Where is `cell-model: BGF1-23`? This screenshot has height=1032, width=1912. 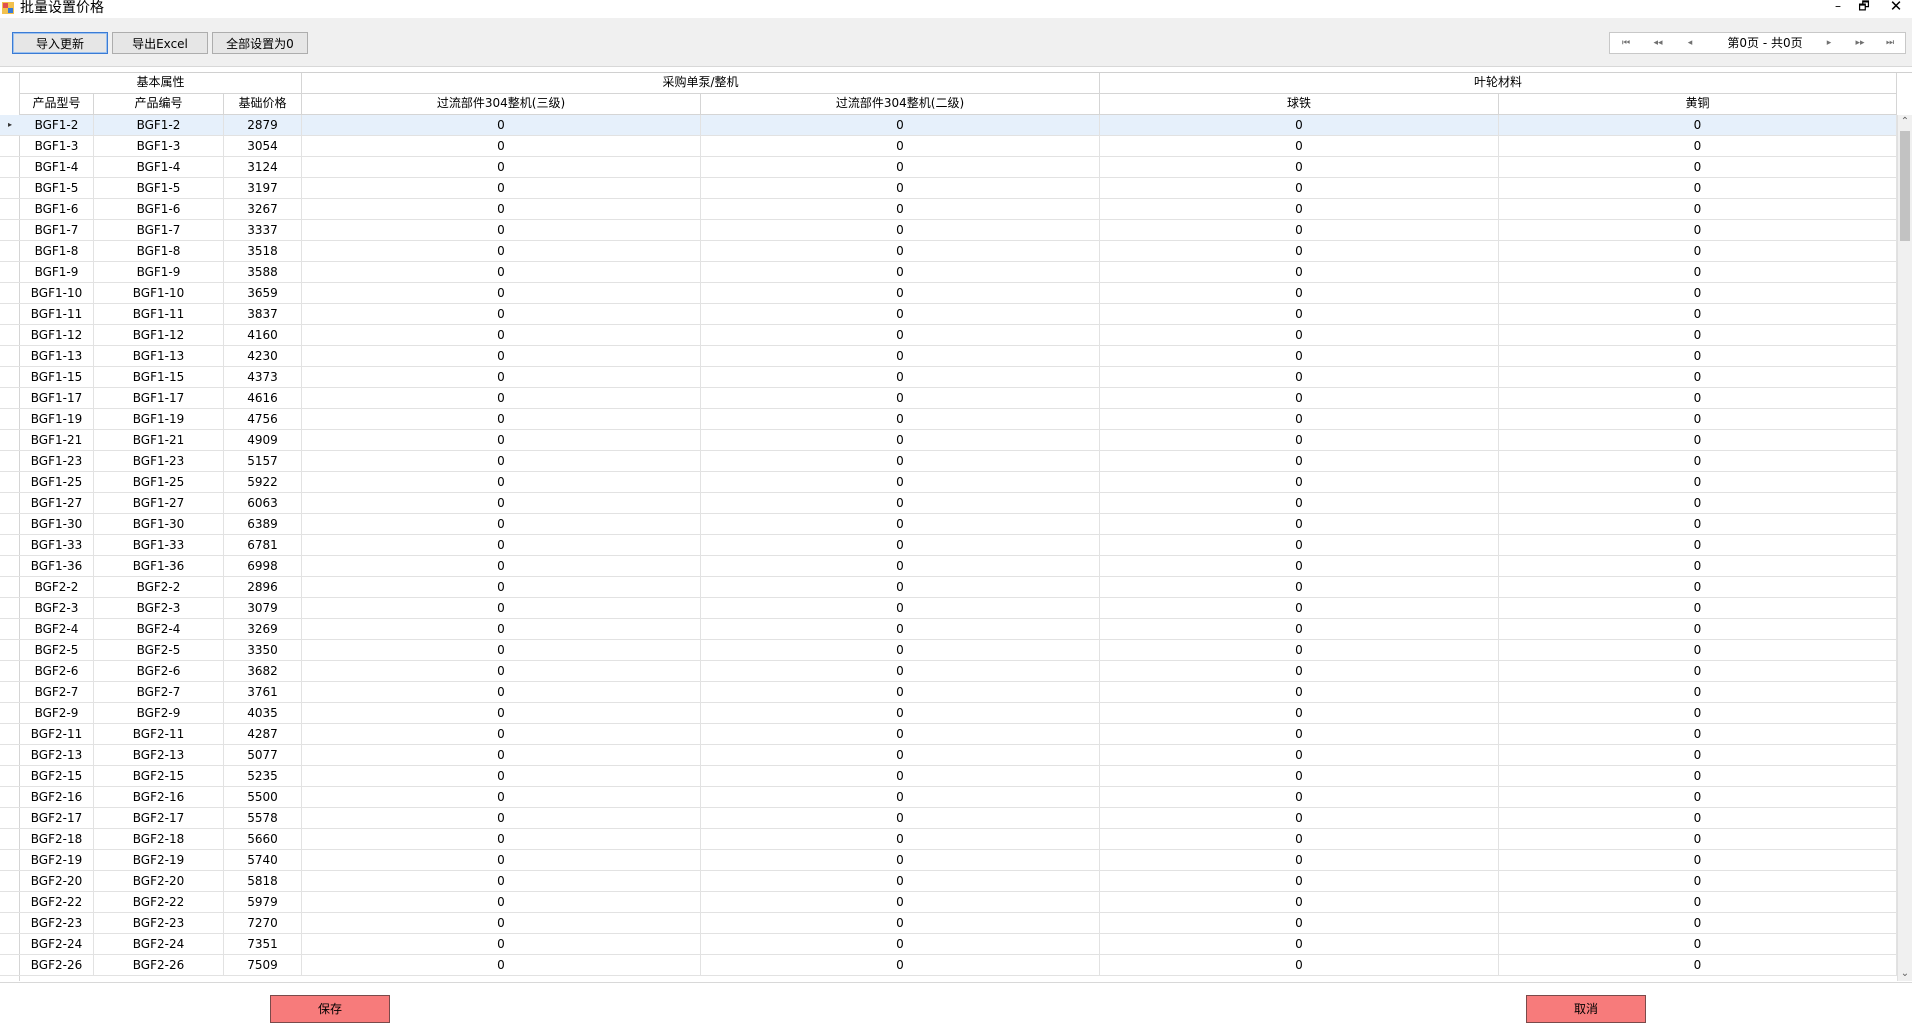 cell-model: BGF1-23 is located at coordinates (57, 461).